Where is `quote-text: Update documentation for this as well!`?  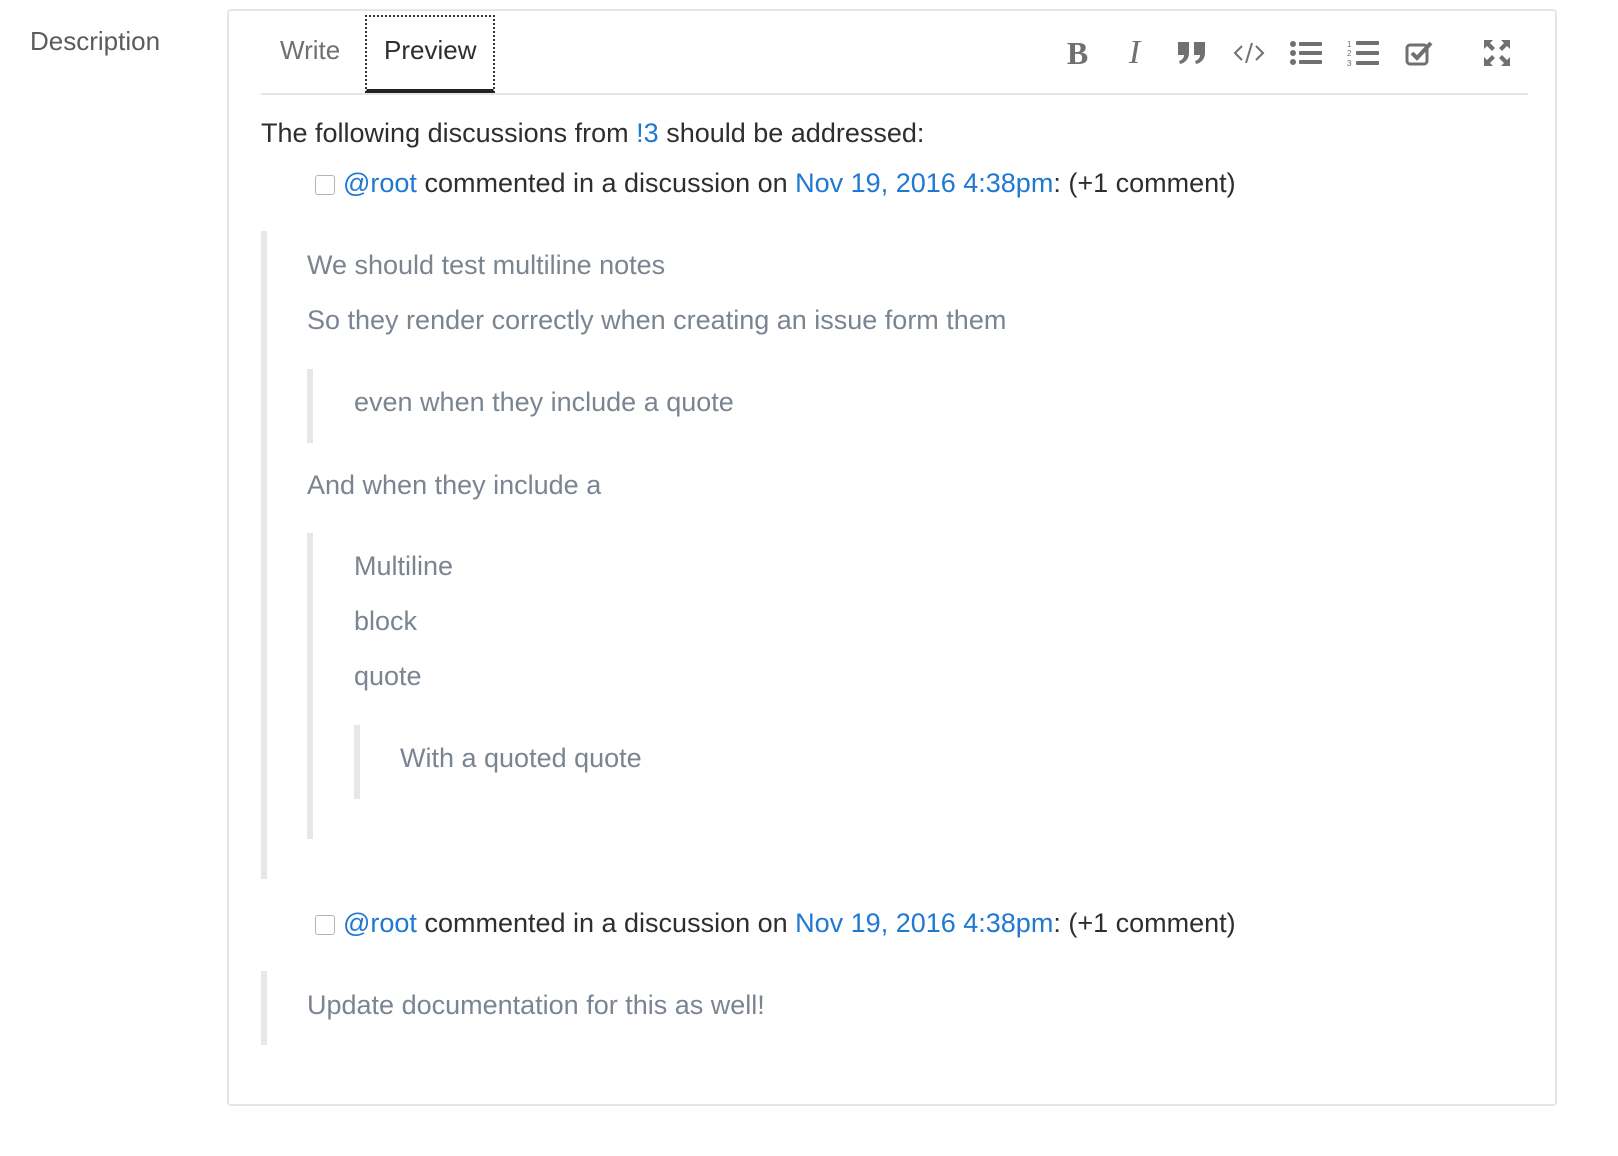 quote-text: Update documentation for this as well! is located at coordinates (536, 1005).